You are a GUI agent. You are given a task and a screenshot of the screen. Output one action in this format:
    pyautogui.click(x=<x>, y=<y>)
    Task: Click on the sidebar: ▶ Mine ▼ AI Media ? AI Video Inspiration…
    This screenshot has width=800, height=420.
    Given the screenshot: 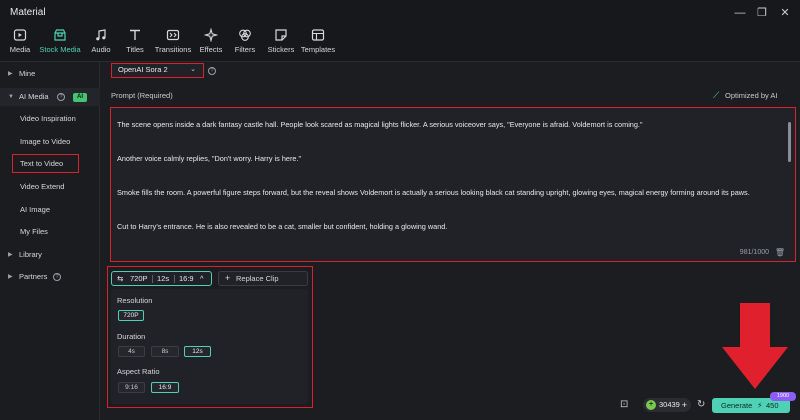 What is the action you would take?
    pyautogui.click(x=50, y=241)
    